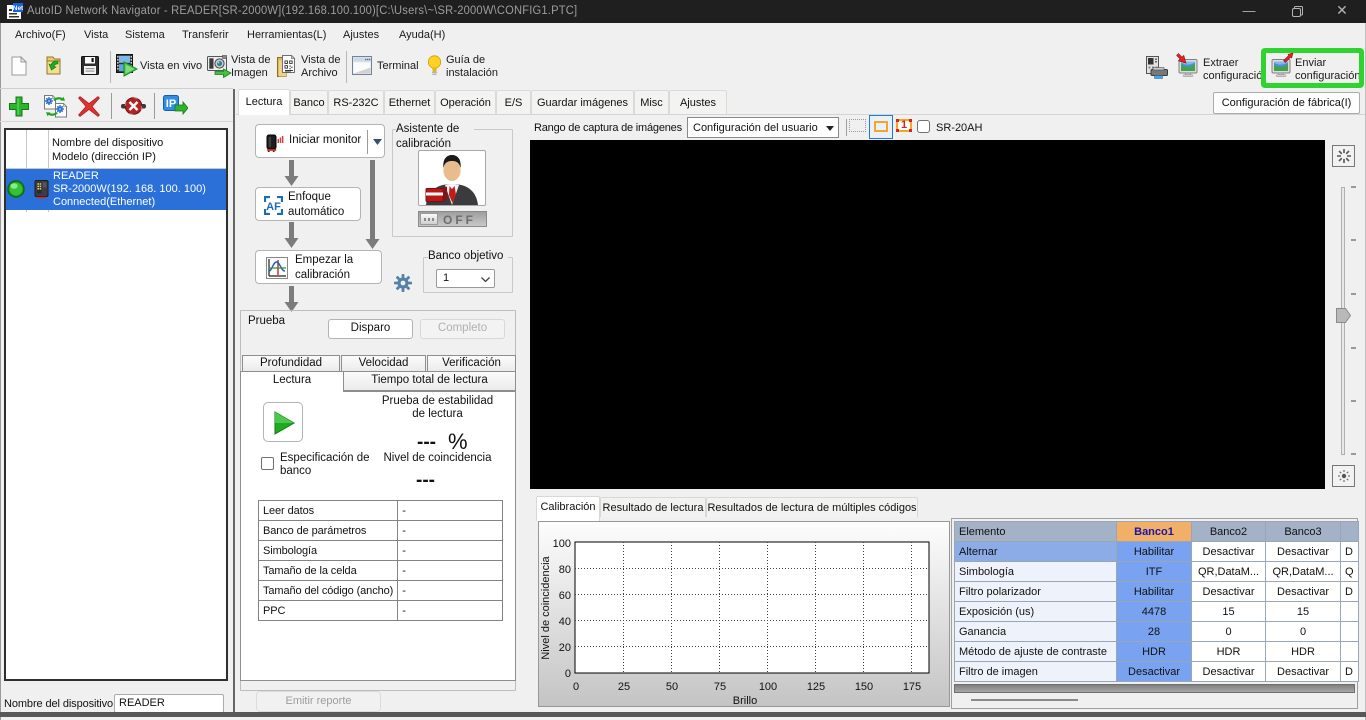  Describe the element at coordinates (565, 622) in the screenshot. I see `svg-text: 40` at that location.